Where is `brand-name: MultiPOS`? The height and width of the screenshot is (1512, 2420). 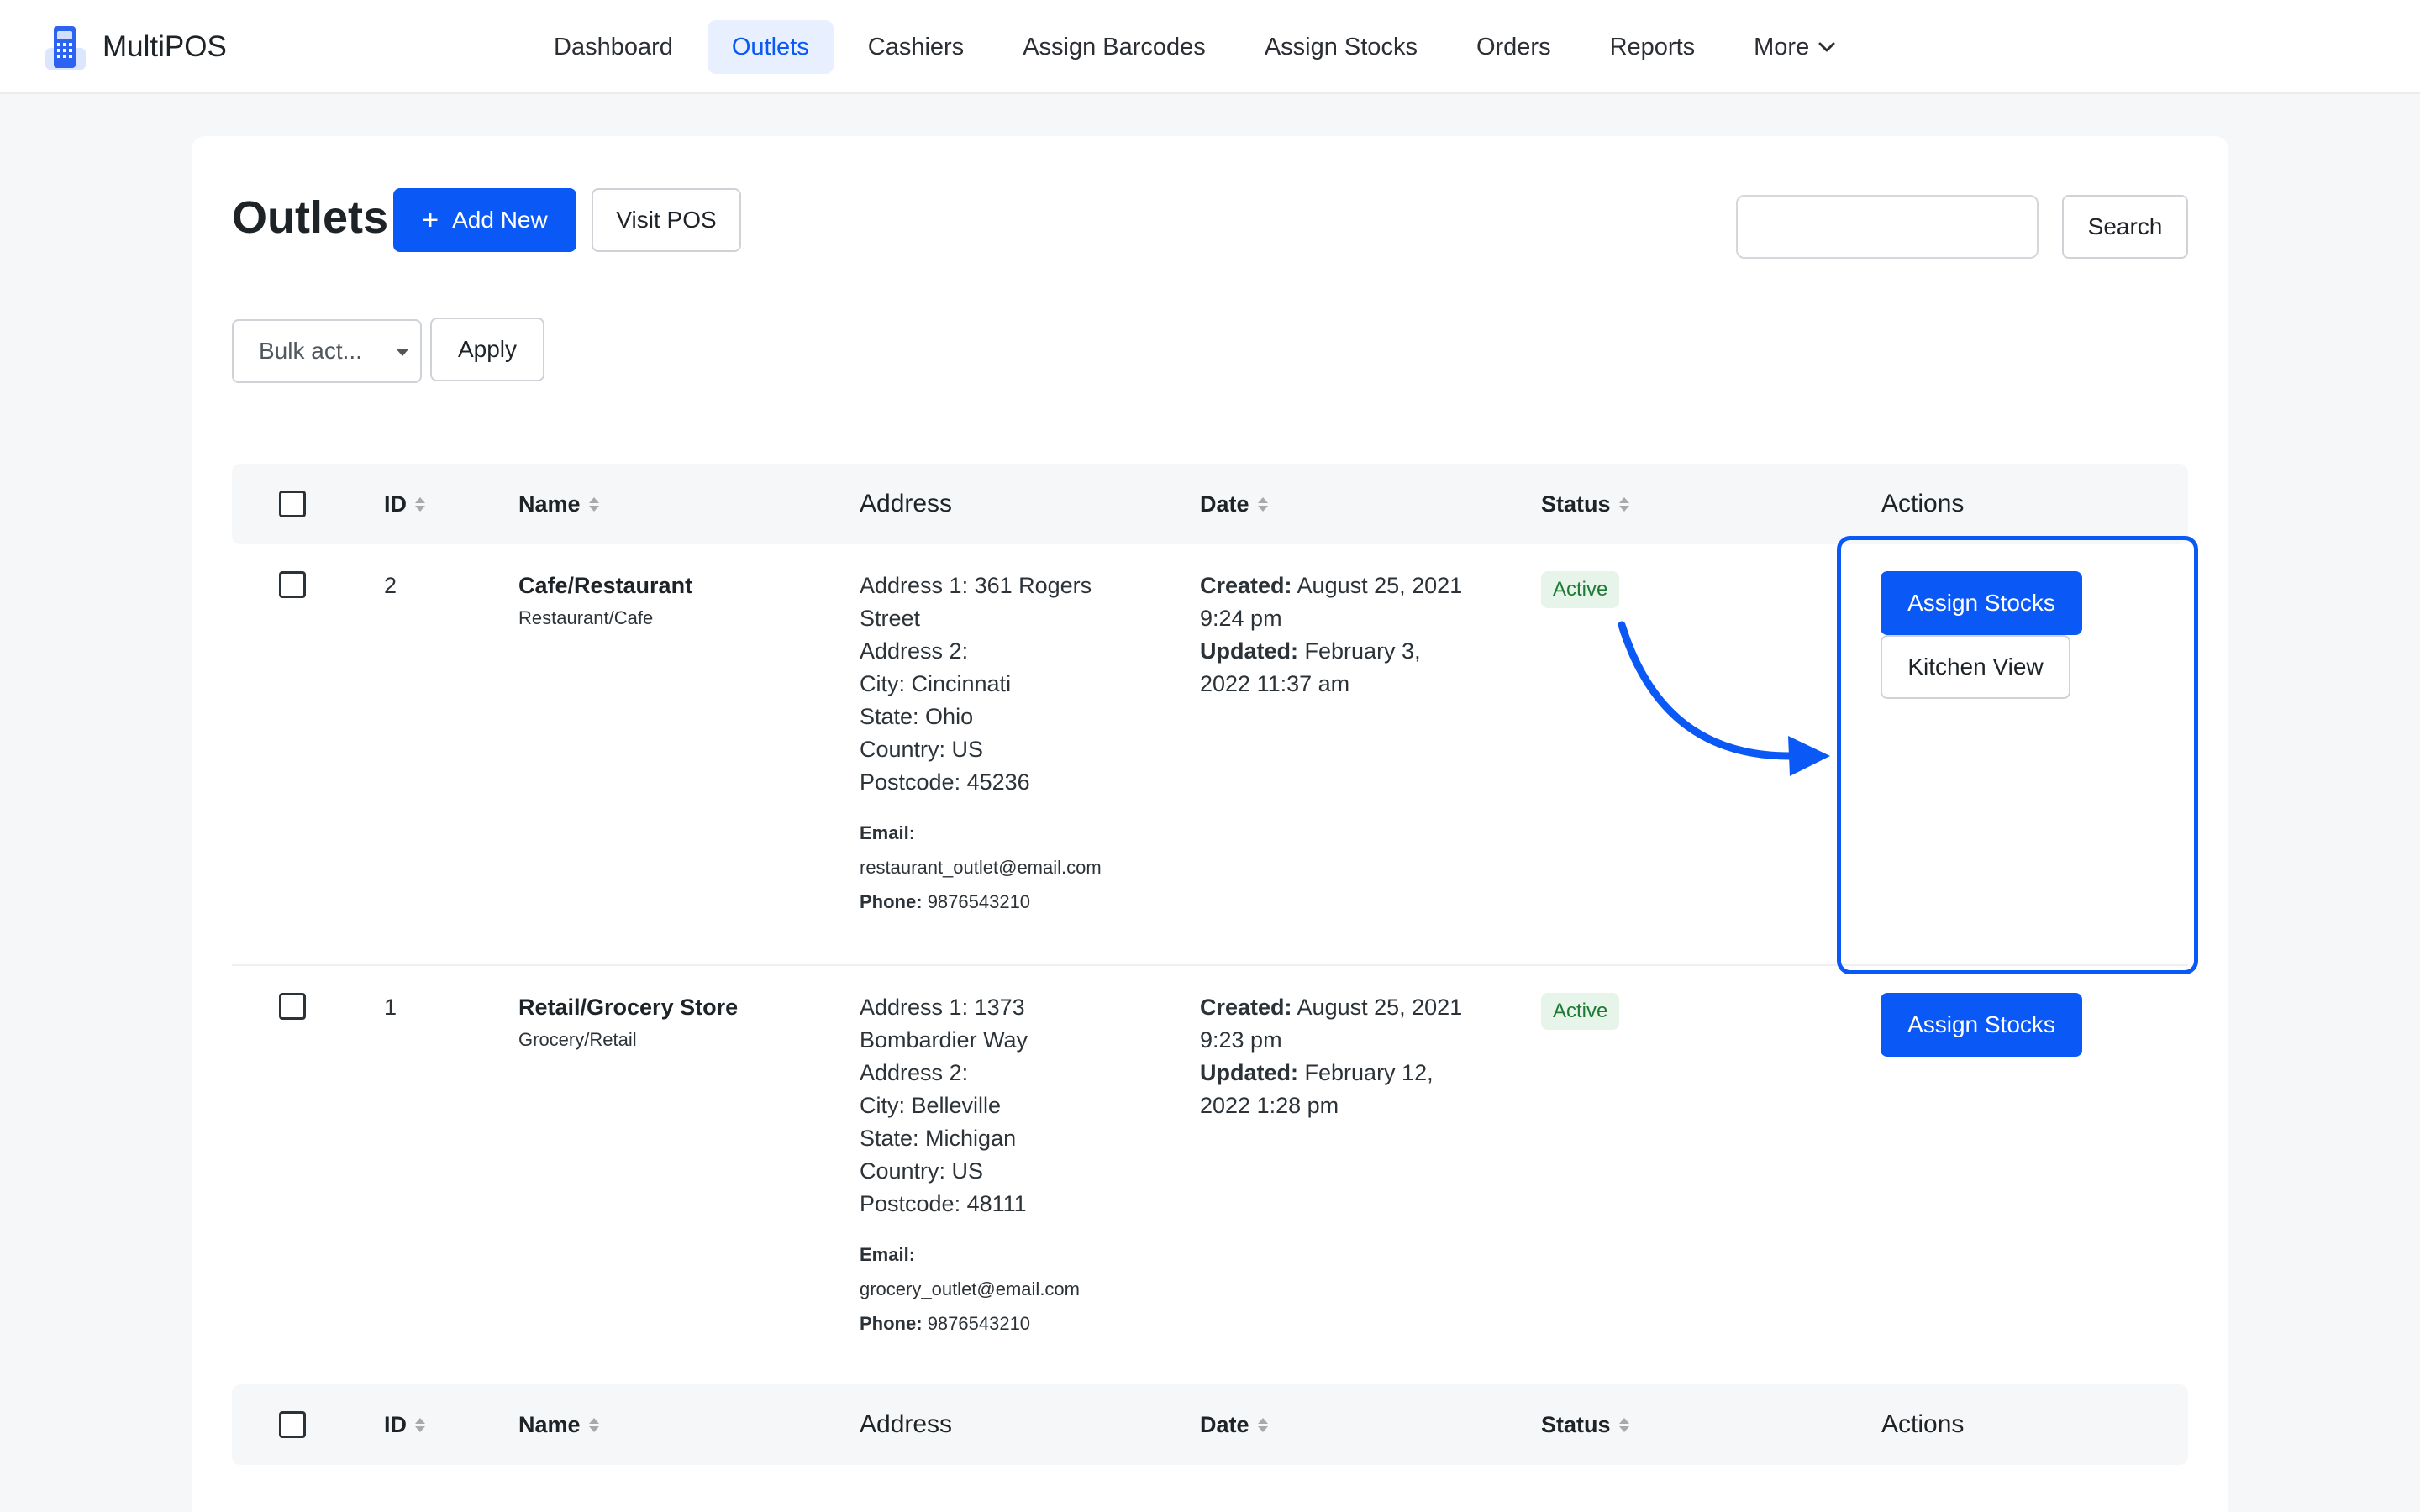
brand-name: MultiPOS is located at coordinates (165, 46).